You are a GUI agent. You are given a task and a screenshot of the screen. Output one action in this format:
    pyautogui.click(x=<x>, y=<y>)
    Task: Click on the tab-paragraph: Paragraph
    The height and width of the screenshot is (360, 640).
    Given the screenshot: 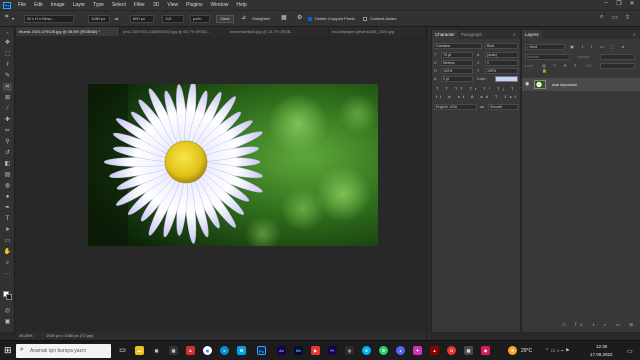 What is the action you would take?
    pyautogui.click(x=471, y=34)
    